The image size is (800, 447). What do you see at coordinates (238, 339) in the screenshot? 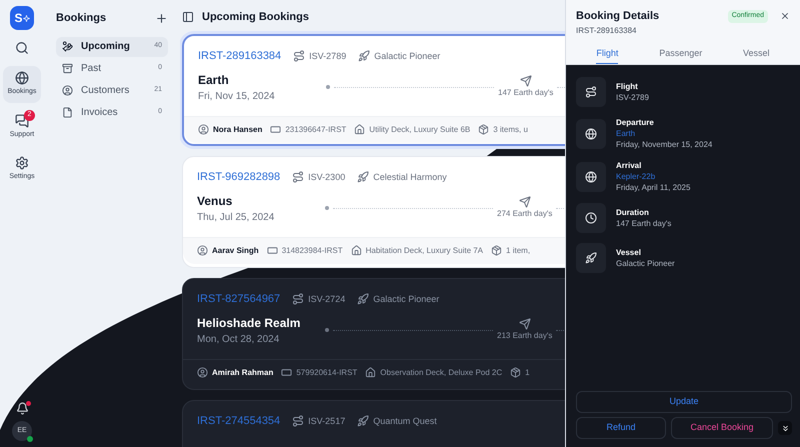
I see `departure-date: Mon, Oct 28, 2024` at bounding box center [238, 339].